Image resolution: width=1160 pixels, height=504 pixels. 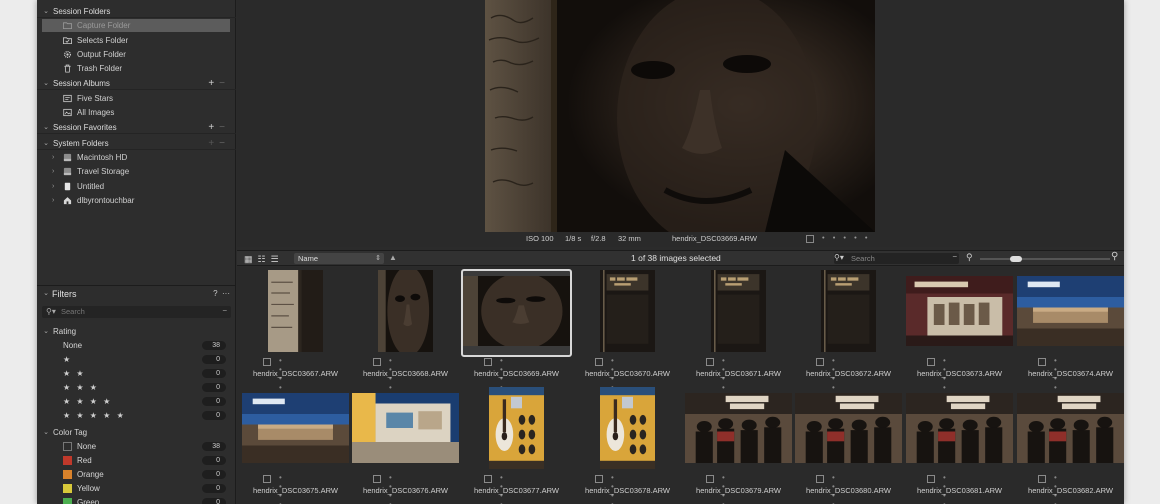 I want to click on slider-knob, so click(x=1016, y=259).